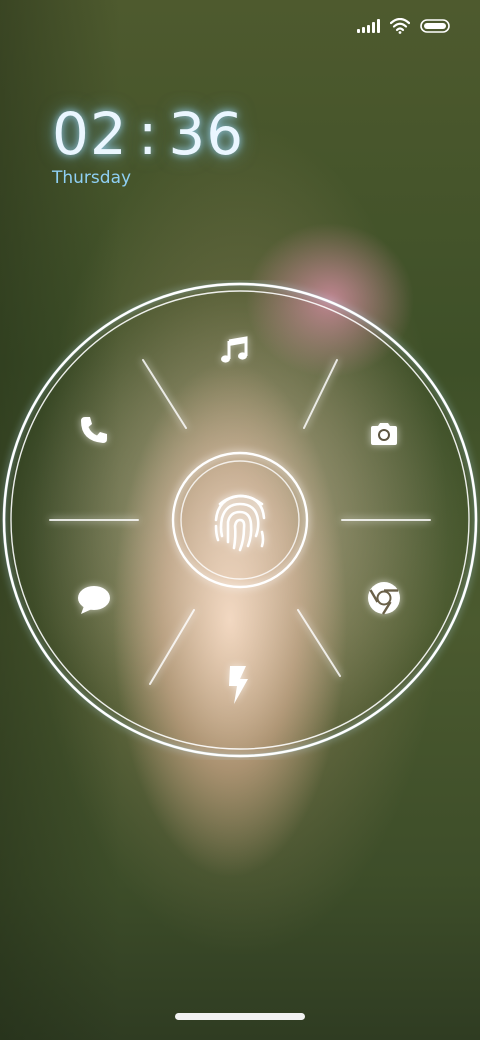 Image resolution: width=480 pixels, height=1040 pixels. I want to click on messages-icon, so click(94, 600).